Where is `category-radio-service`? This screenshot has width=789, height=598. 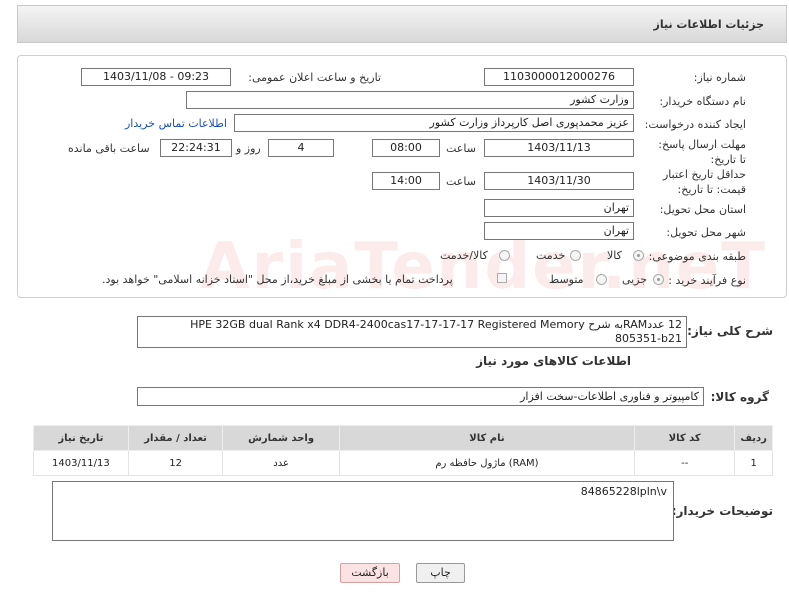
category-radio-service is located at coordinates (575, 255).